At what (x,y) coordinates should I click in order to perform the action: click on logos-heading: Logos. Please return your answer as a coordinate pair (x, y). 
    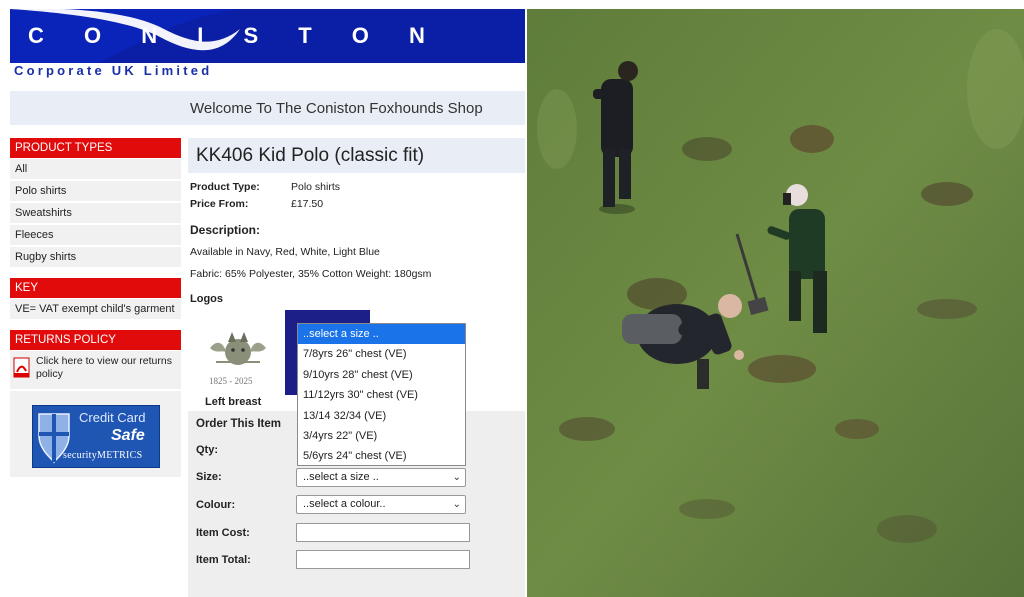
    Looking at the image, I should click on (206, 299).